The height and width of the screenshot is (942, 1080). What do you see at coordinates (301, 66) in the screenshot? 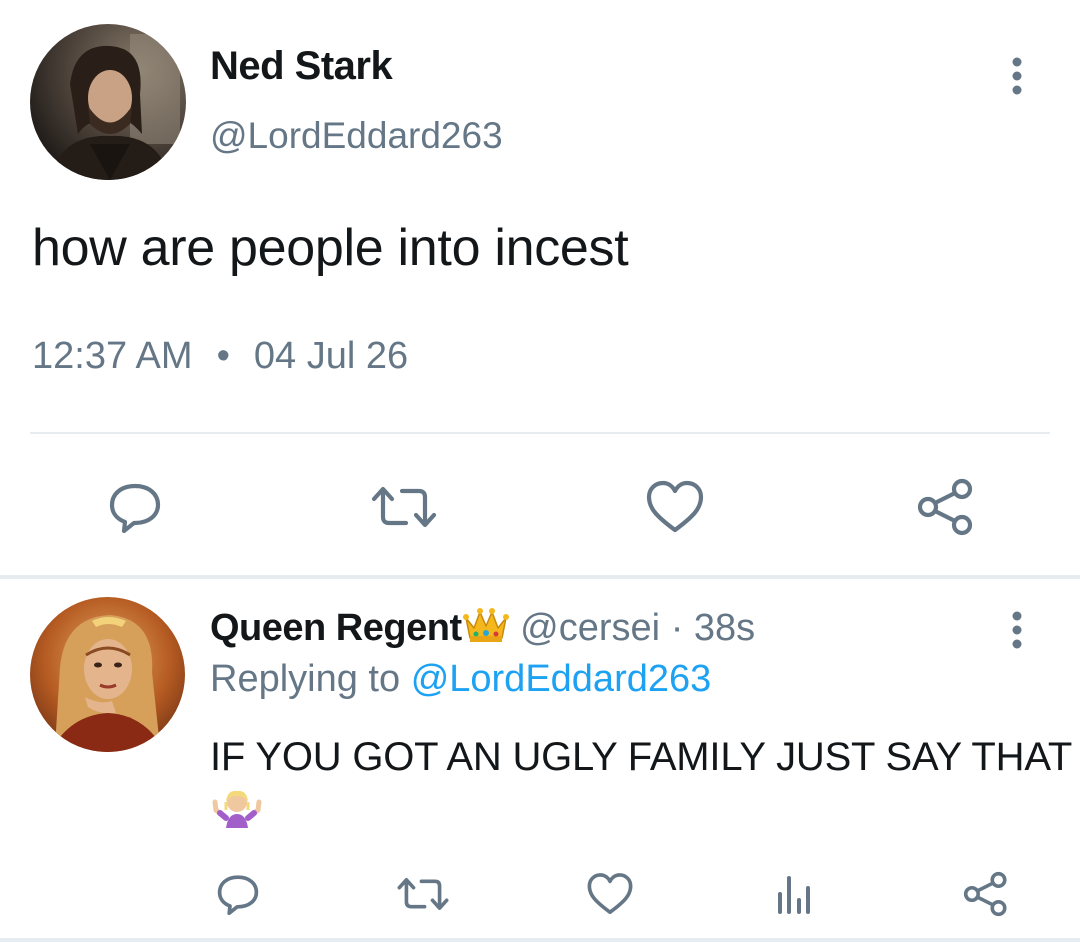
I see `author-name: Ned Stark` at bounding box center [301, 66].